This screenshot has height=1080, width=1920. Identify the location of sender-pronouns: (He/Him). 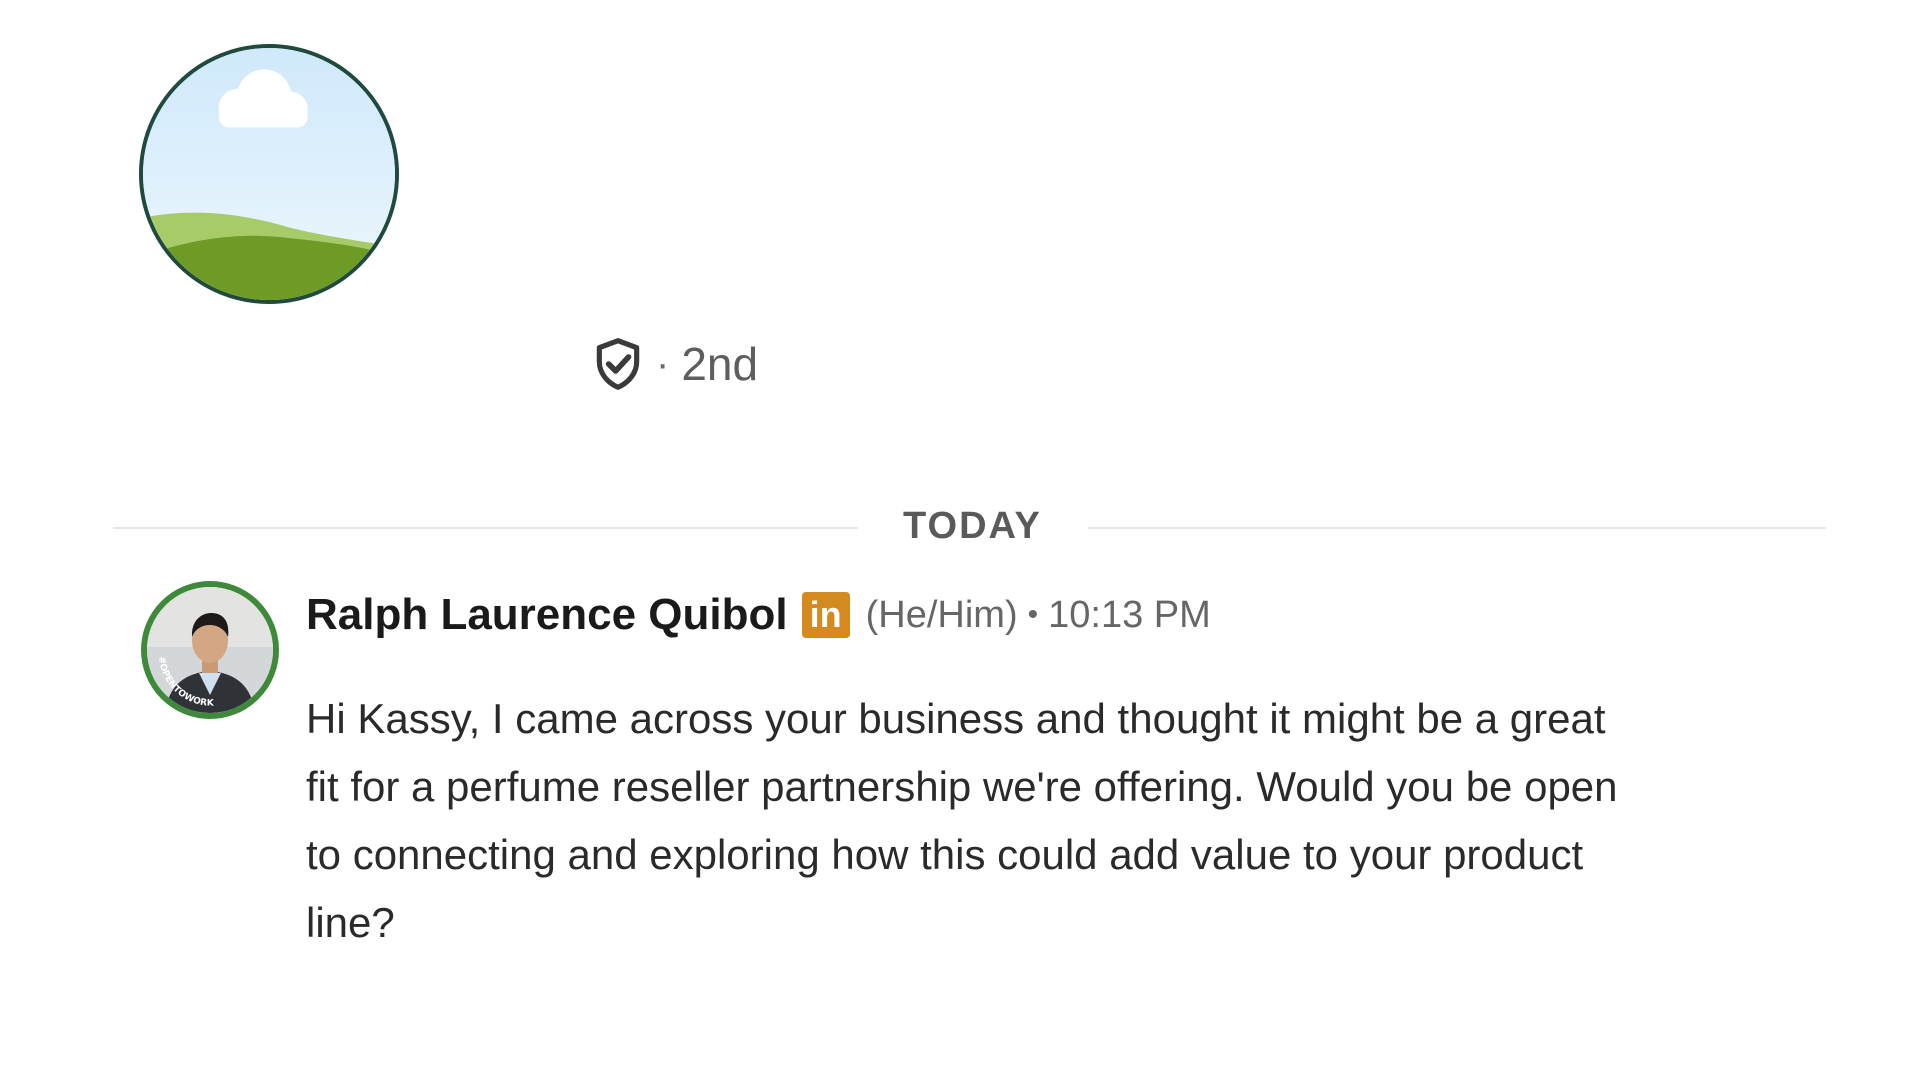
(941, 614).